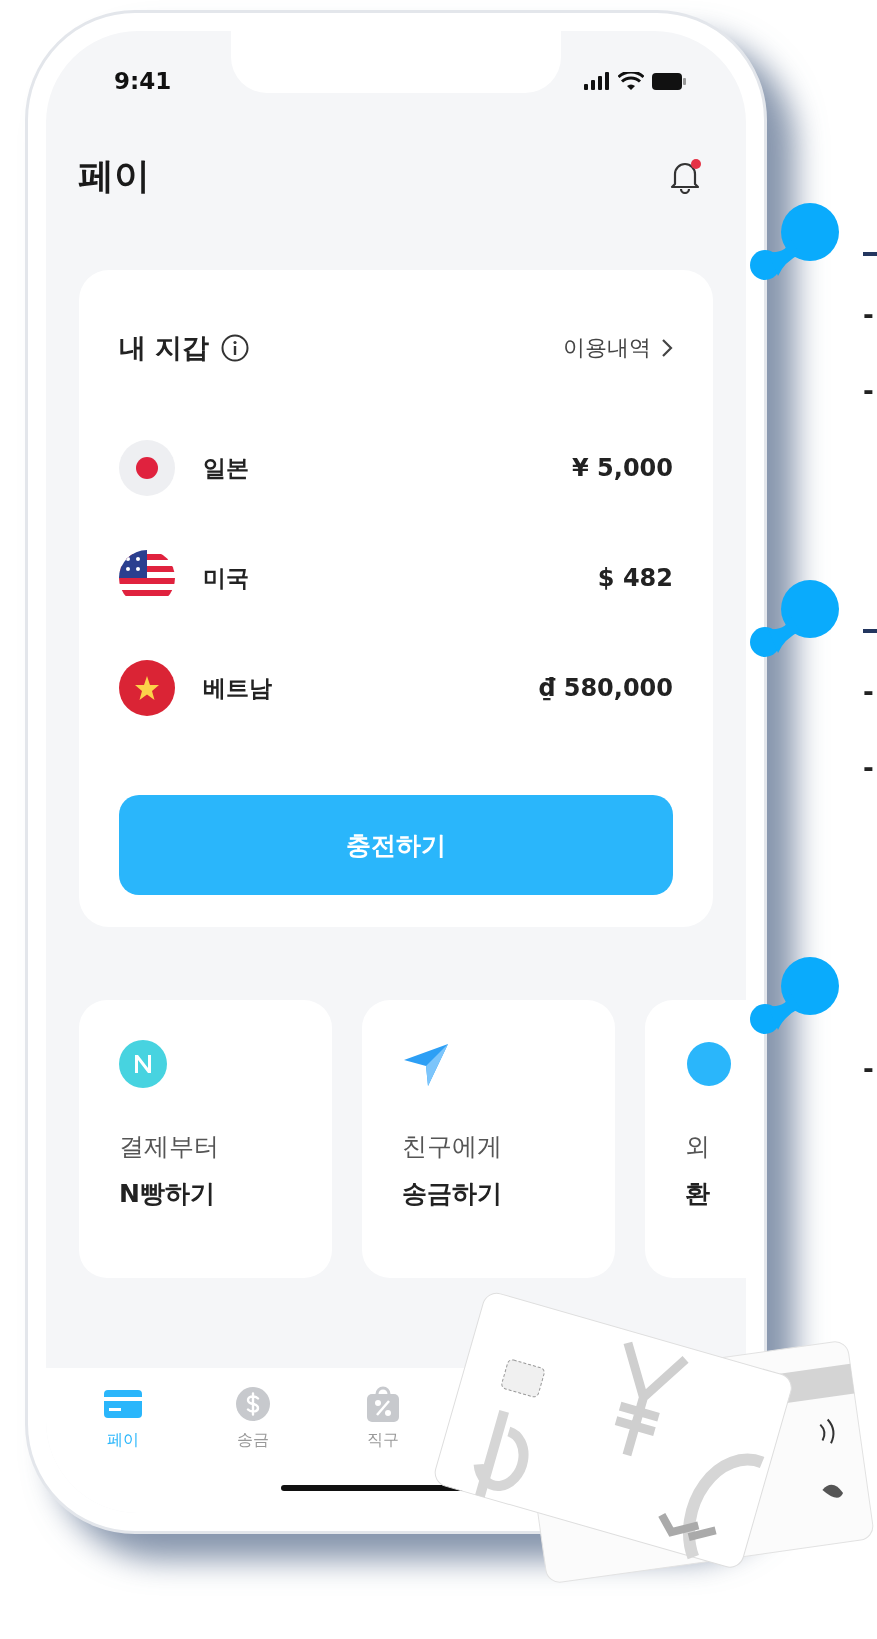  Describe the element at coordinates (685, 176) in the screenshot. I see `bell-icon` at that location.